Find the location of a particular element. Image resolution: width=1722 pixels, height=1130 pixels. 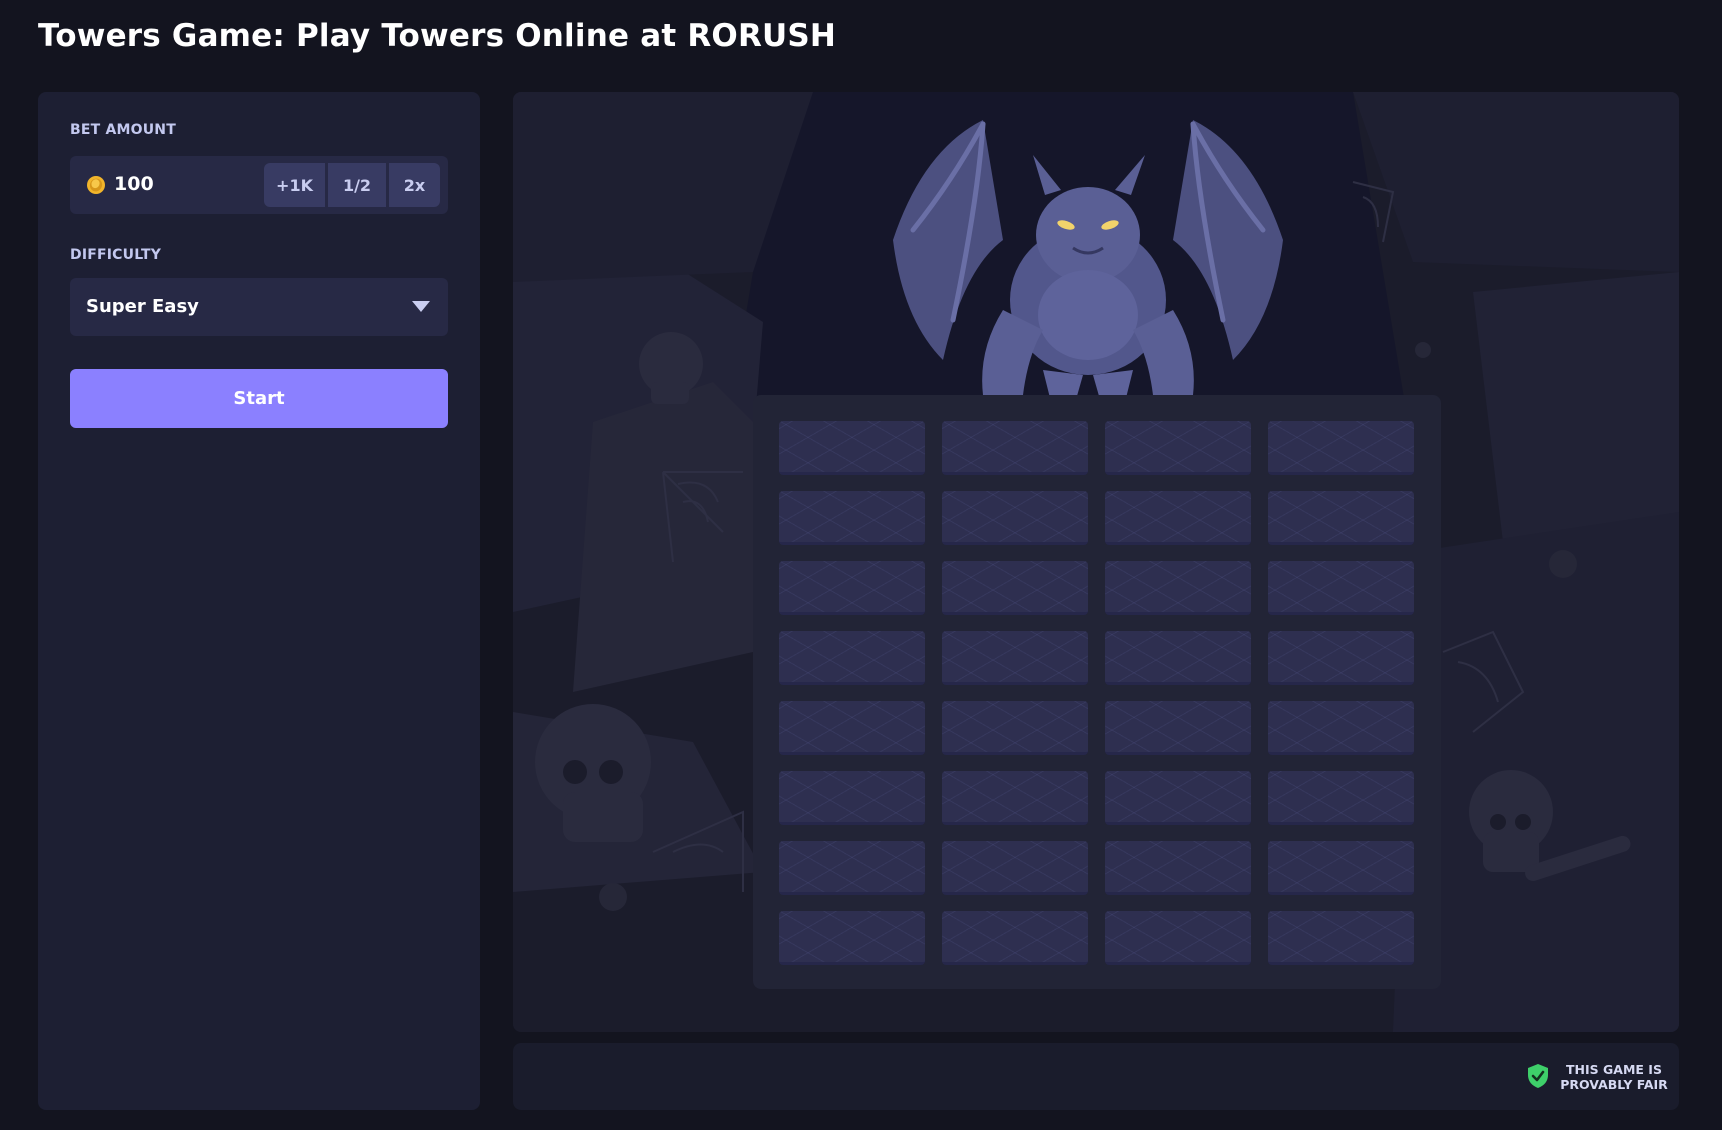

difficulty-select: Super Easy is located at coordinates (259, 307).